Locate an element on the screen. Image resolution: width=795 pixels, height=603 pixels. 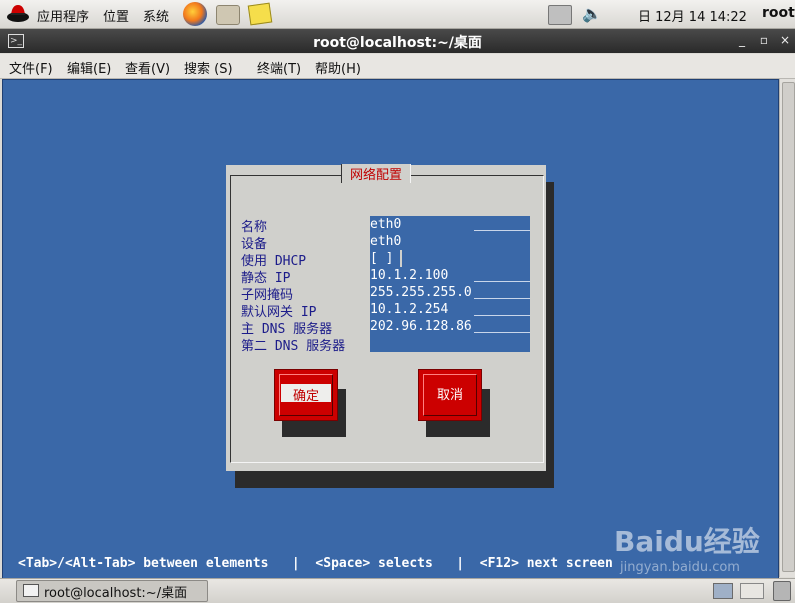
menubar is located at coordinates (397, 66).